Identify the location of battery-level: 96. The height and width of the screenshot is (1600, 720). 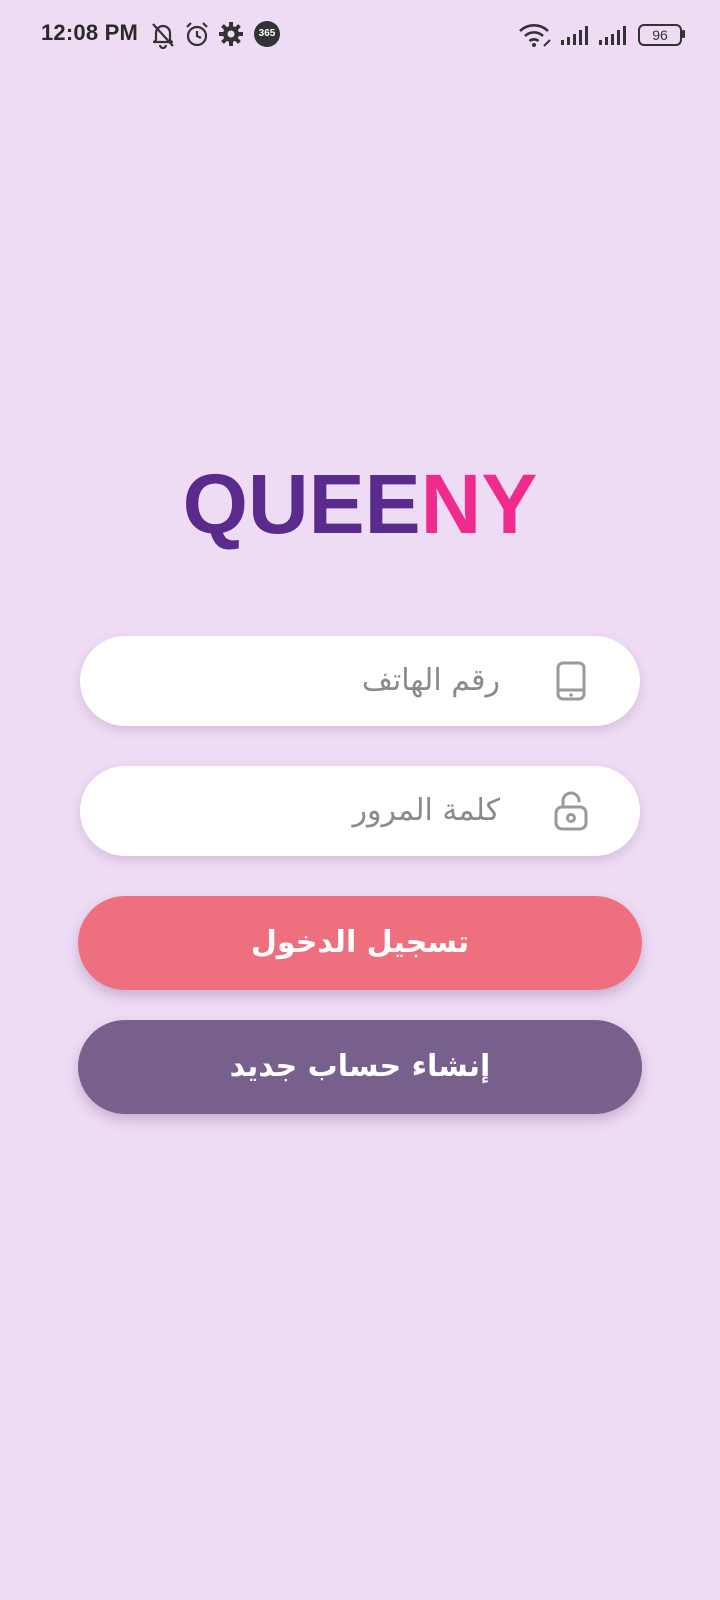
(660, 35).